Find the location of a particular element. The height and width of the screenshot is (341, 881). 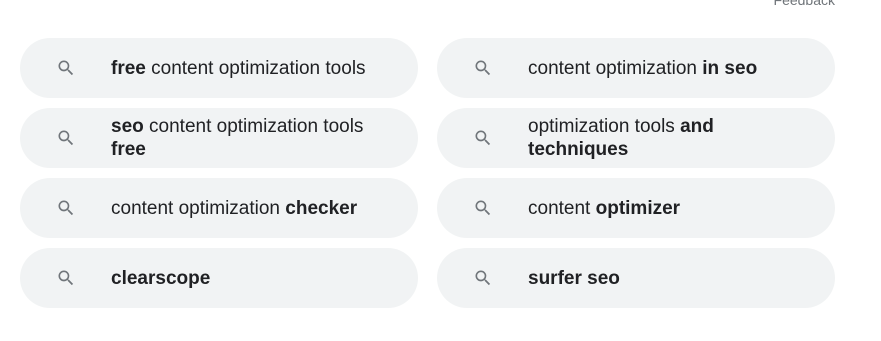

suggestion-bold-part: in seo is located at coordinates (730, 68).